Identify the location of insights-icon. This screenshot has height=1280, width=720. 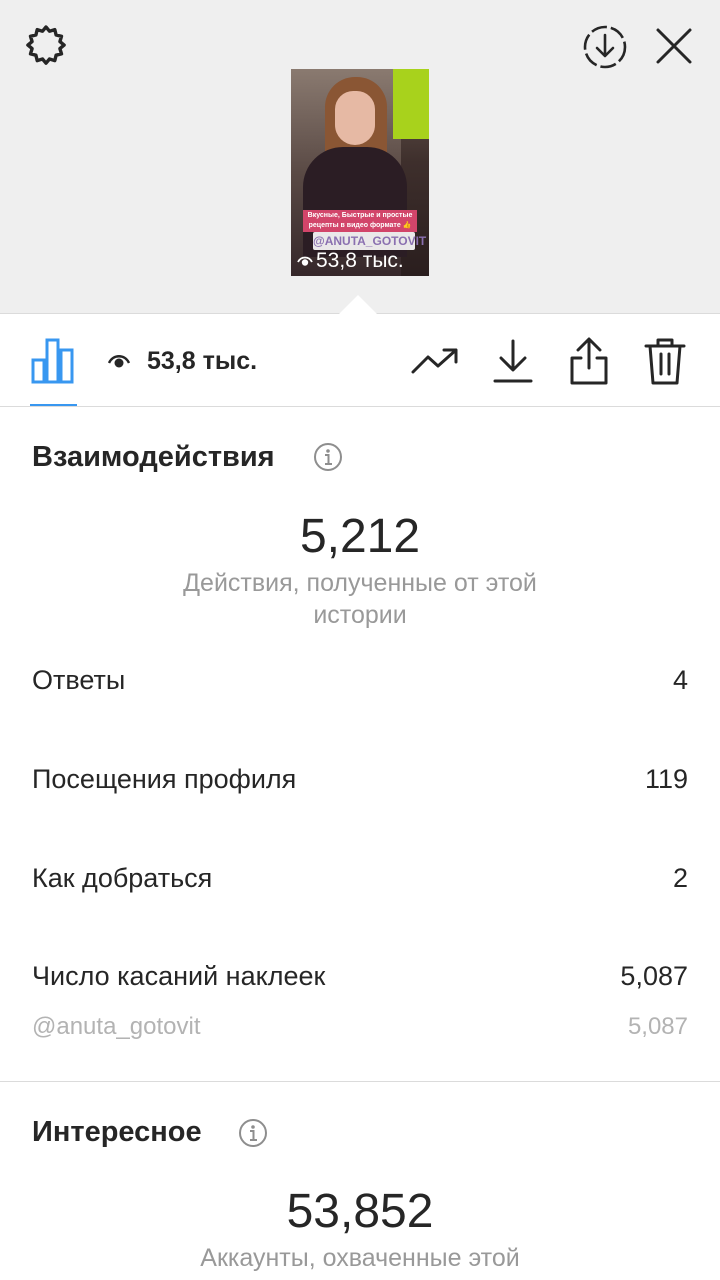
(53, 360).